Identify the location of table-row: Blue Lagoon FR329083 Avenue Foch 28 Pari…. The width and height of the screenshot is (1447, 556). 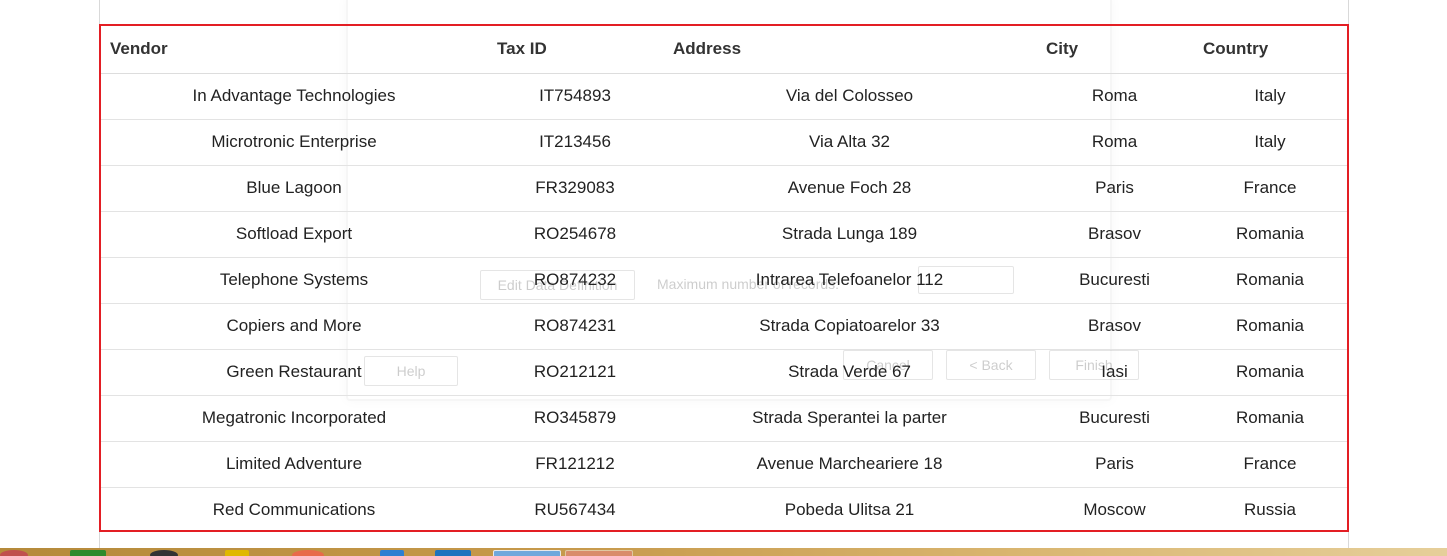
(724, 188).